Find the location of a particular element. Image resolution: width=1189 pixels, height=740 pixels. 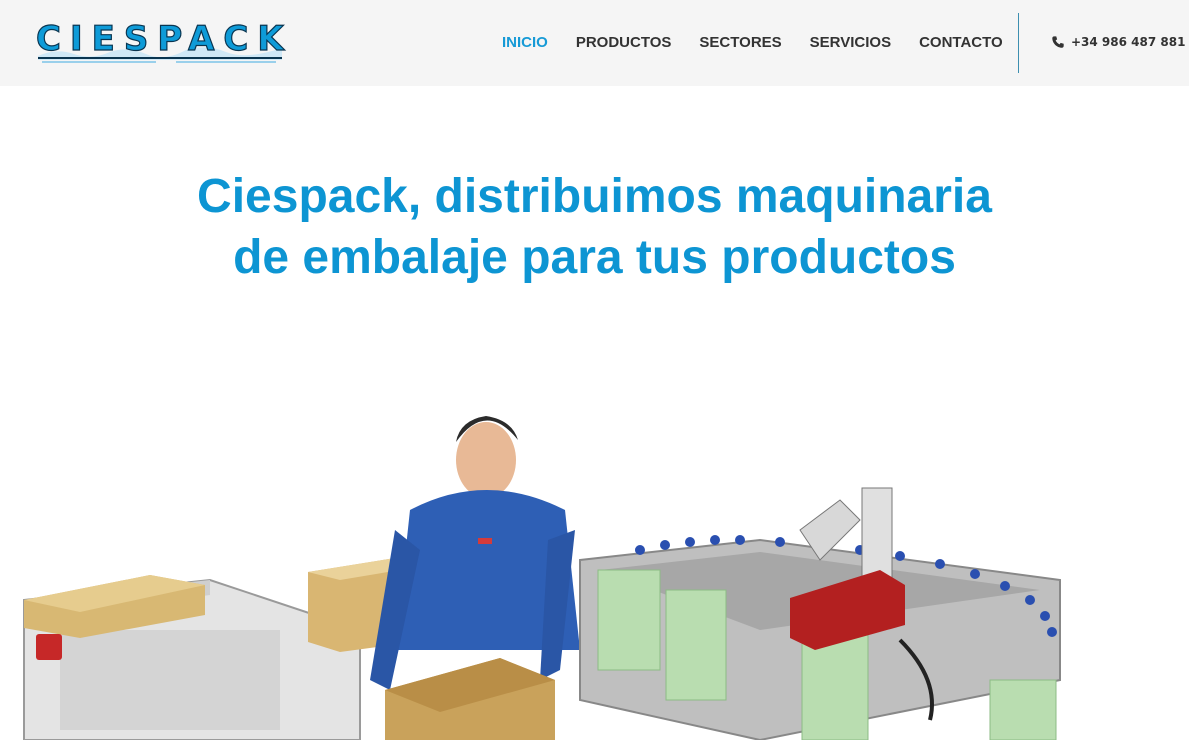

nav-item-productos: PRODUCTOS is located at coordinates (624, 43).